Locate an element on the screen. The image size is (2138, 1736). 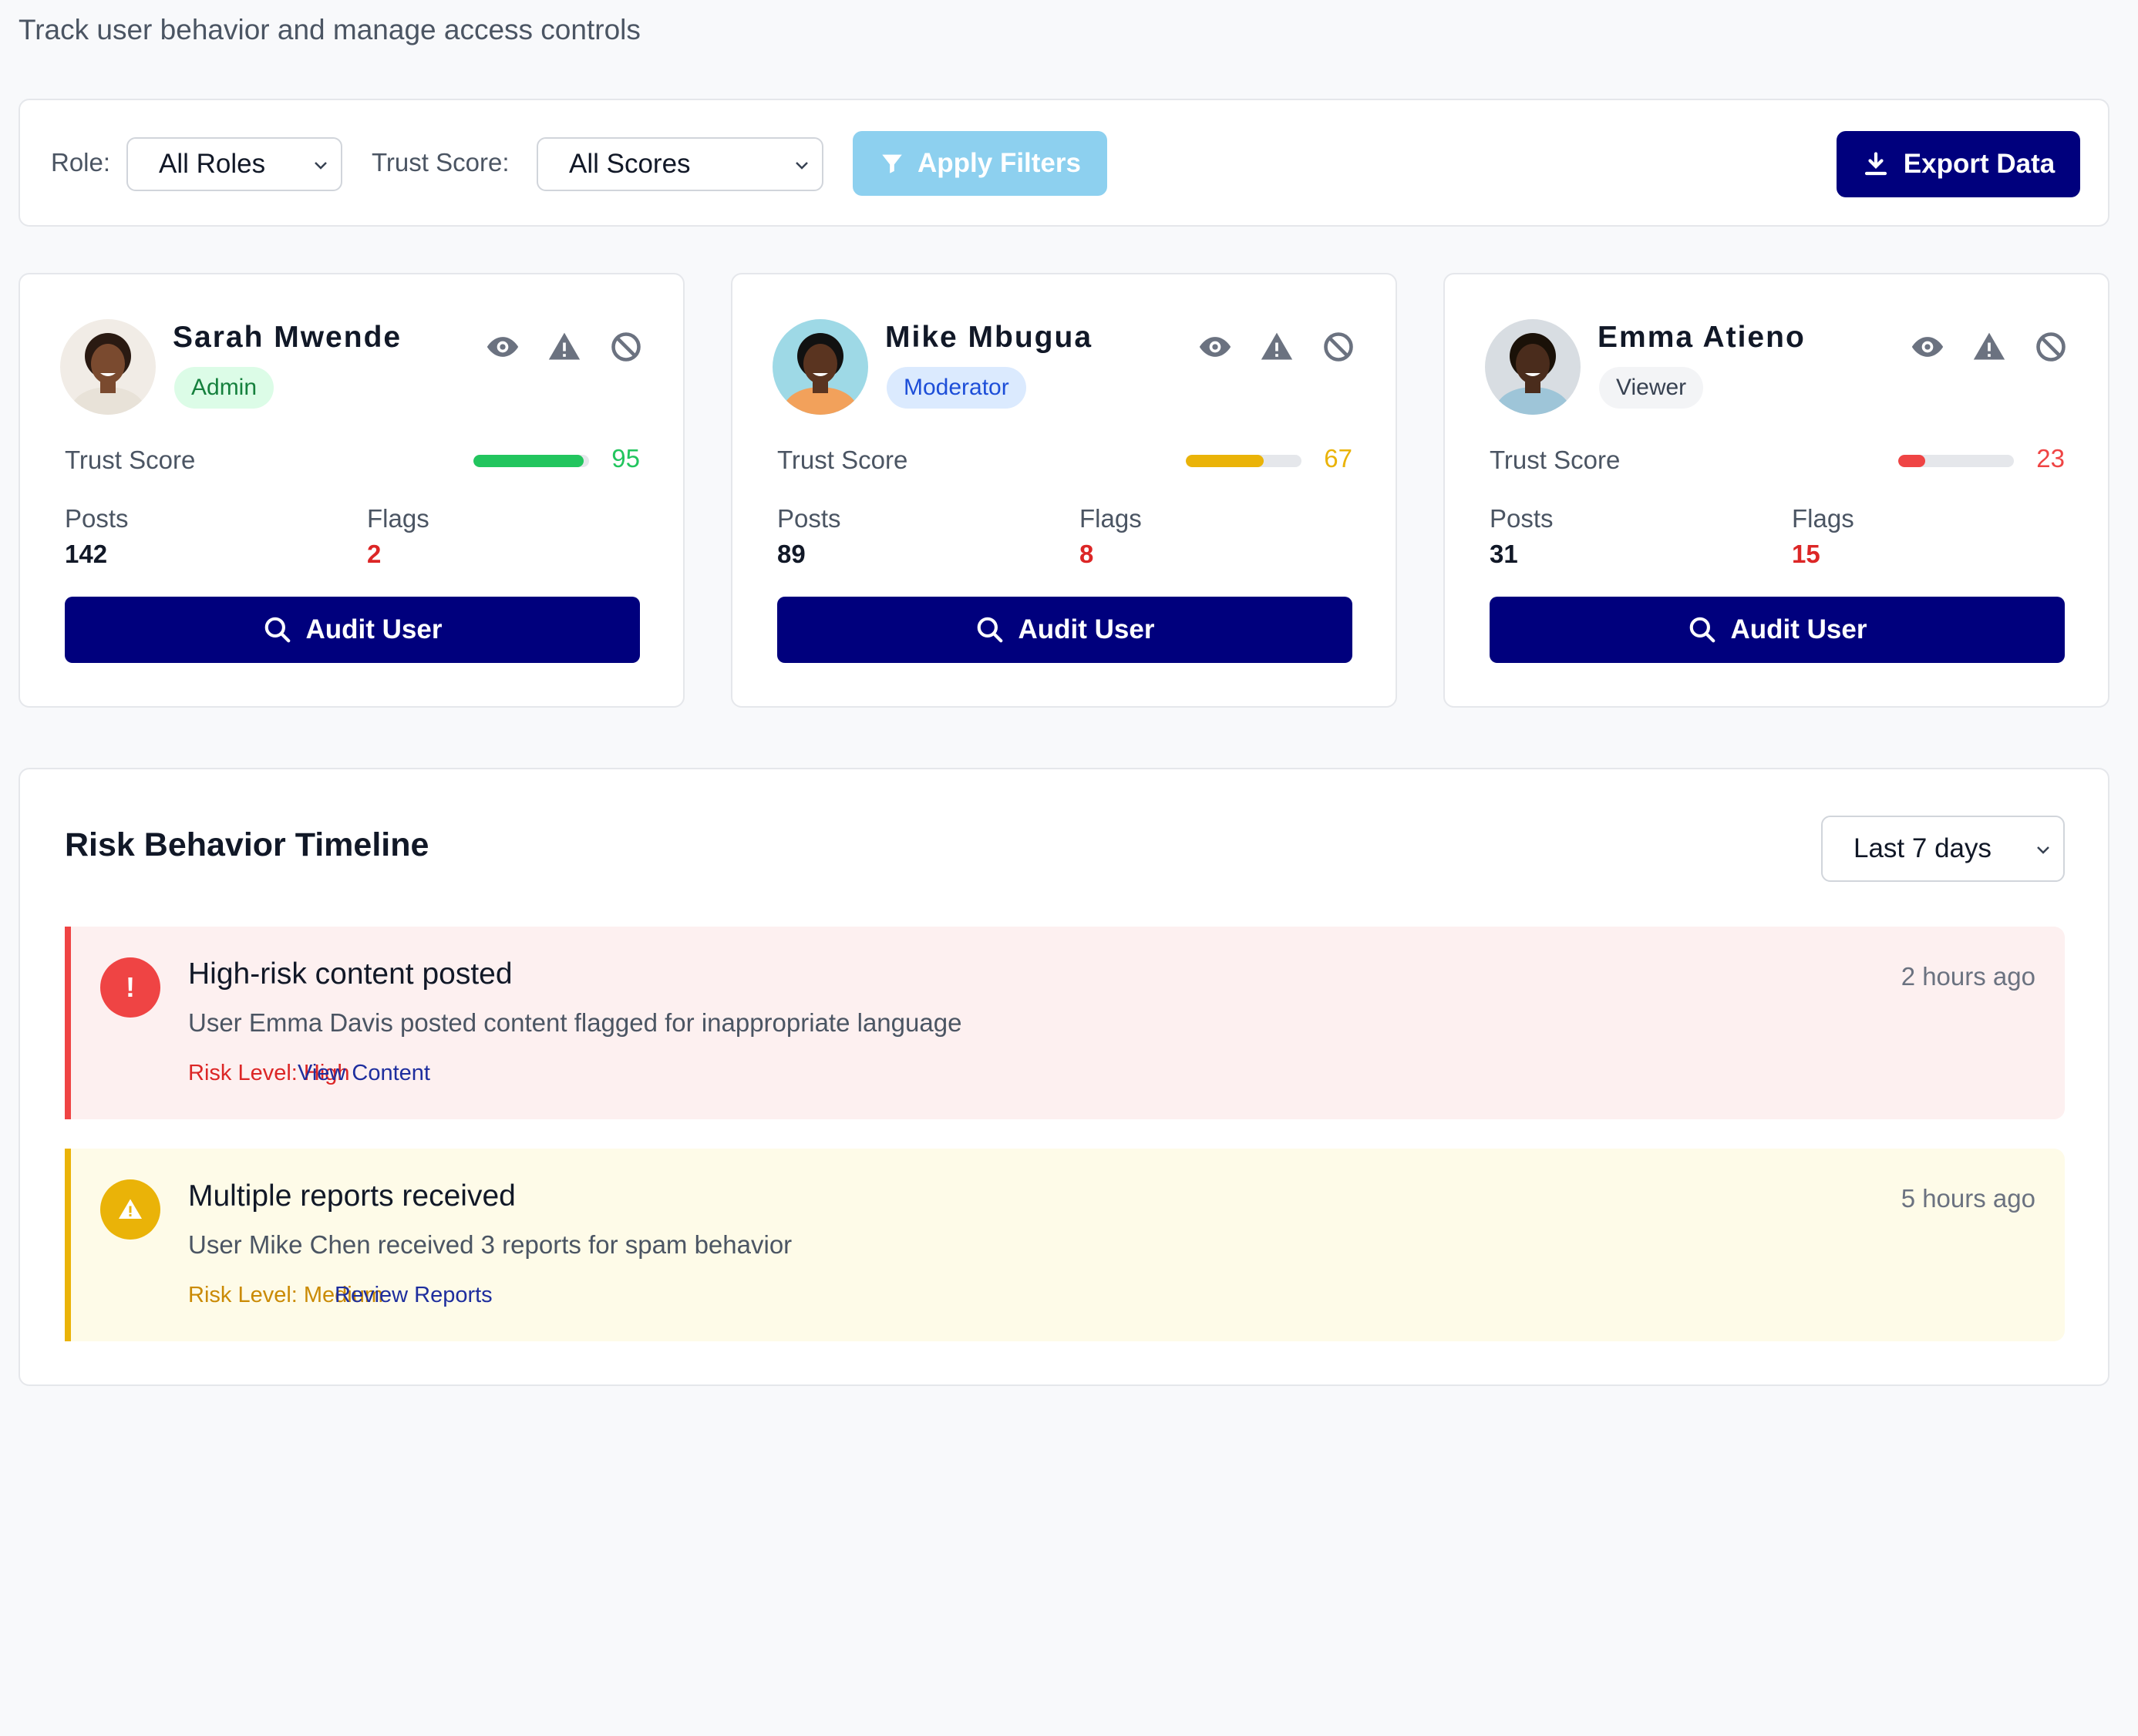
event-action-link: Review Reports is located at coordinates (414, 1295).